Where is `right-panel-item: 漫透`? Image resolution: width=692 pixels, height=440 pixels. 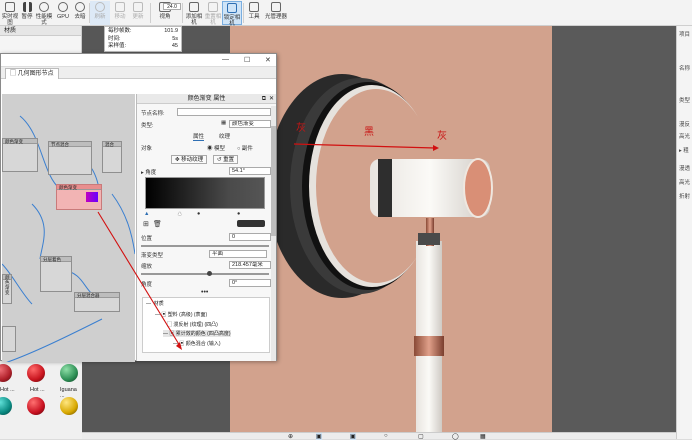 right-panel-item: 漫透 is located at coordinates (685, 169).